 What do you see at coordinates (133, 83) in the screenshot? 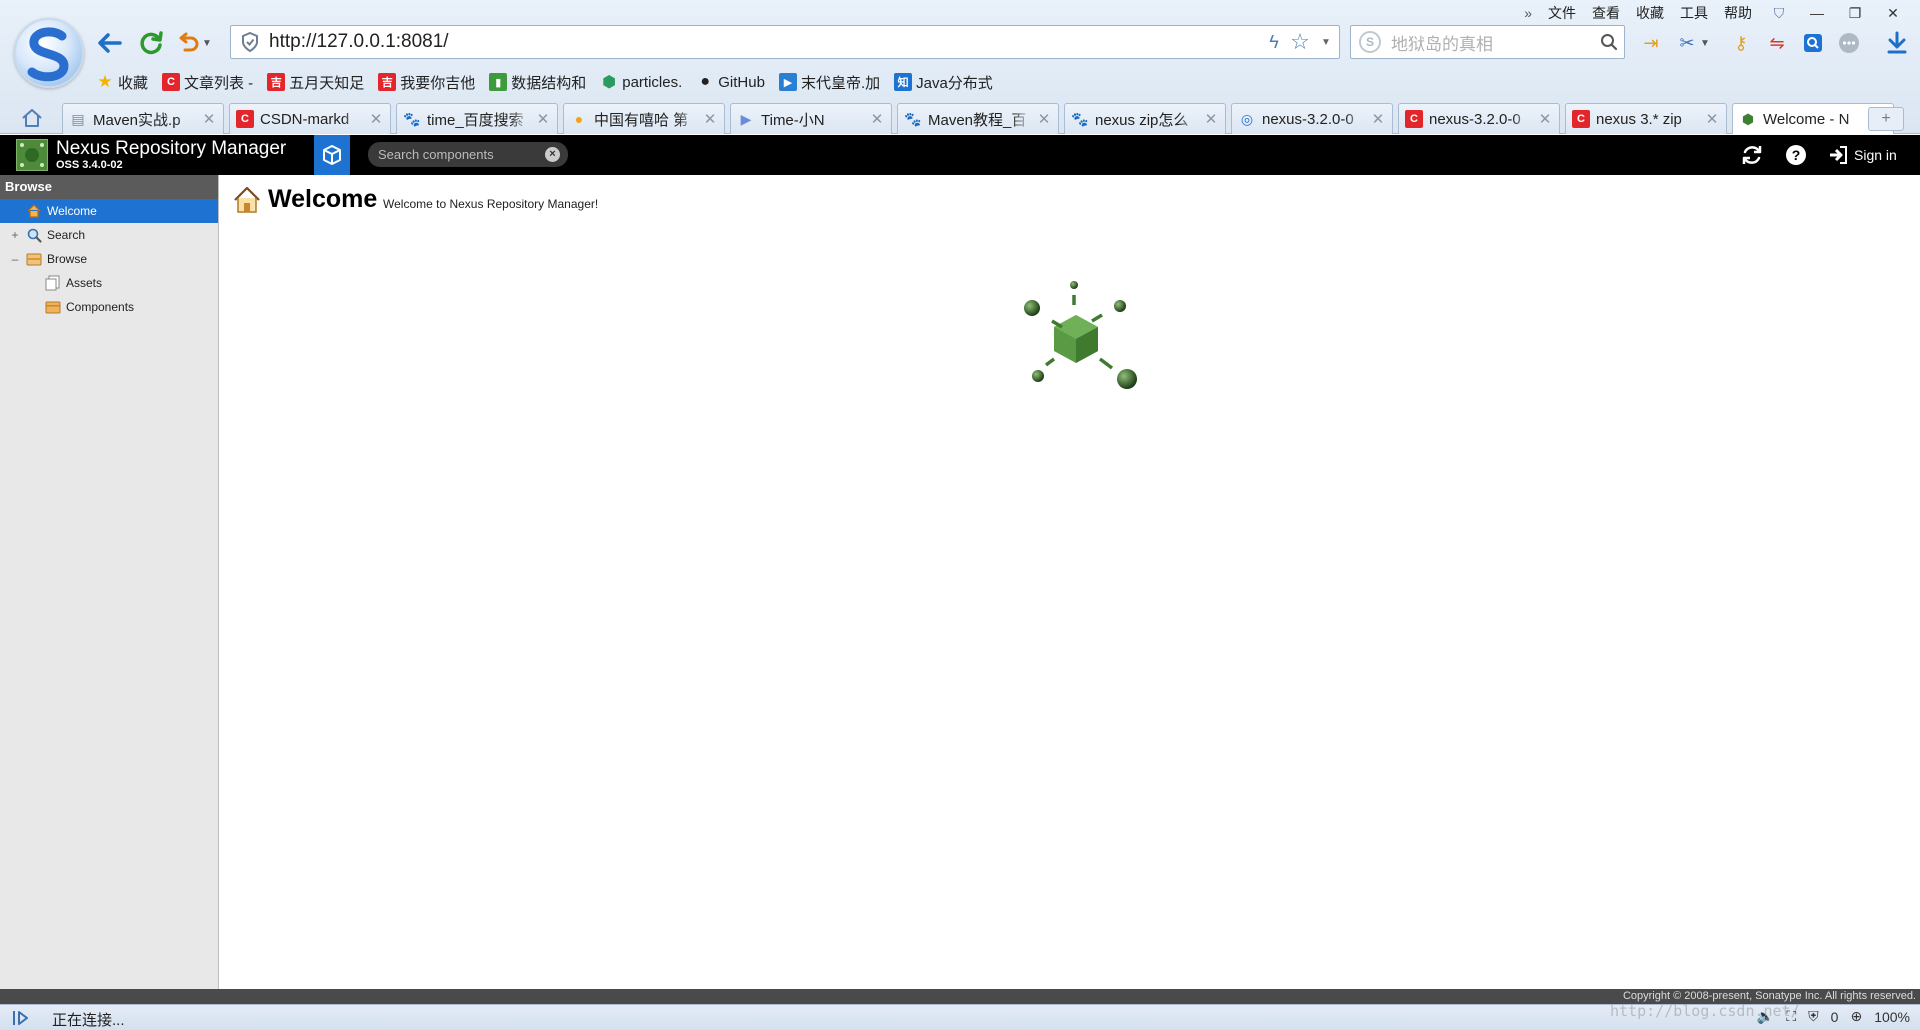
I see `bookmark-label: 收藏` at bounding box center [133, 83].